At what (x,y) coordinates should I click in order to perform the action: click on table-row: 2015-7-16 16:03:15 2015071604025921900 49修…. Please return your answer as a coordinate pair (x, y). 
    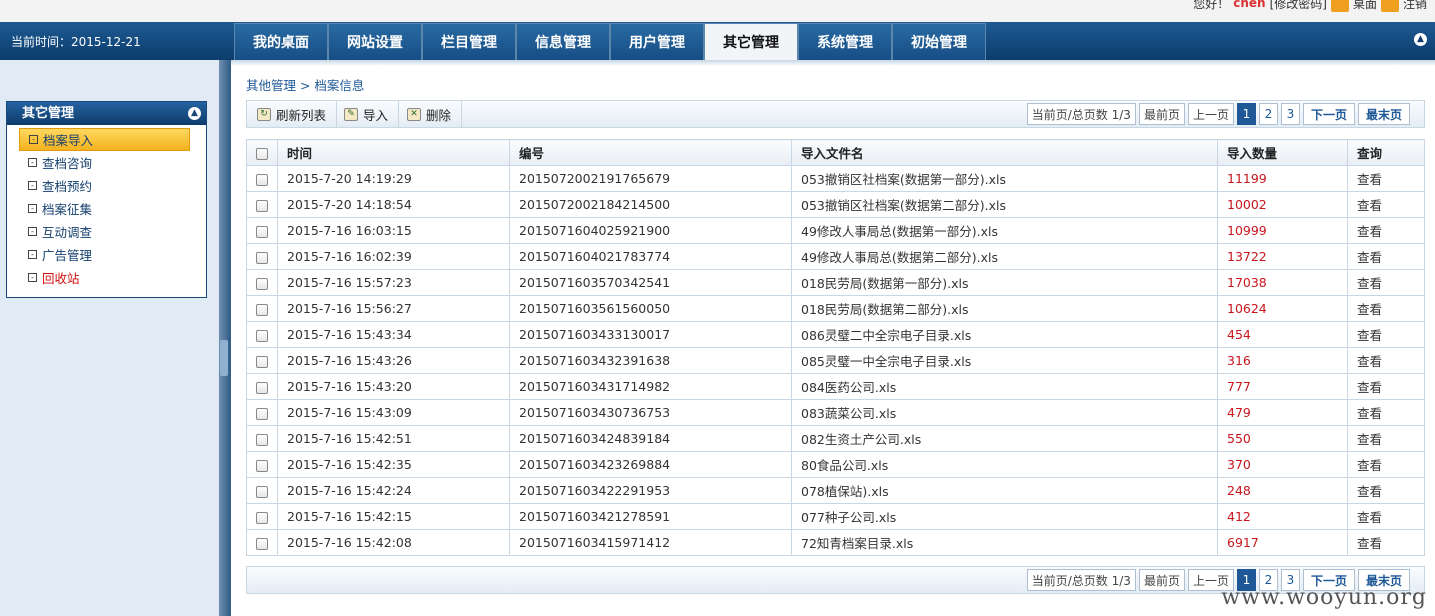
    Looking at the image, I should click on (835, 230).